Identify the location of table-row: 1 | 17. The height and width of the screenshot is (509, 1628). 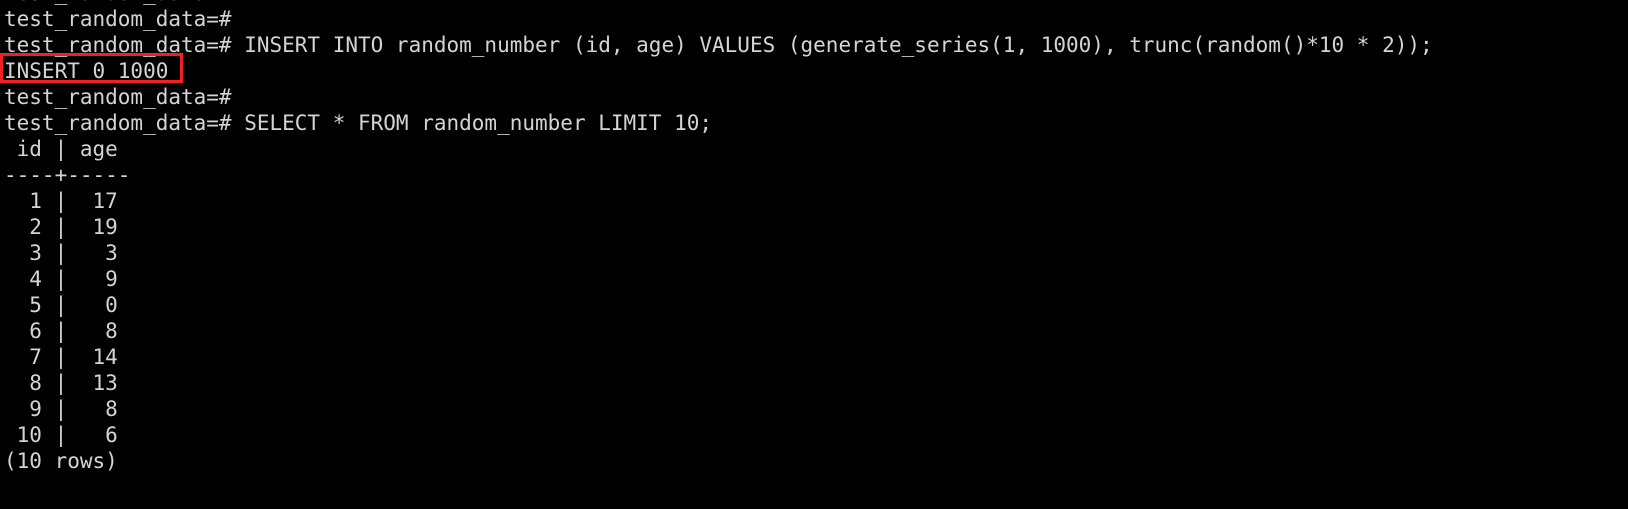
(61, 201).